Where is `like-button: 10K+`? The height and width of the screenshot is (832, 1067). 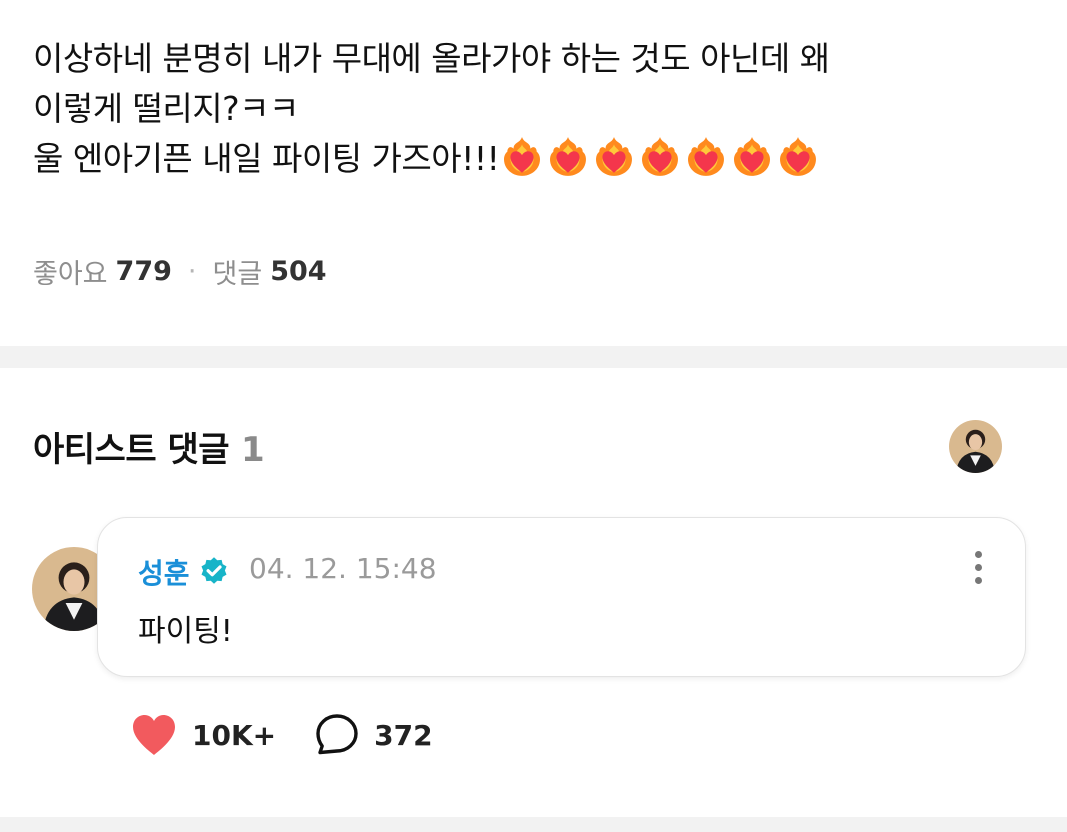
like-button: 10K+ is located at coordinates (203, 735).